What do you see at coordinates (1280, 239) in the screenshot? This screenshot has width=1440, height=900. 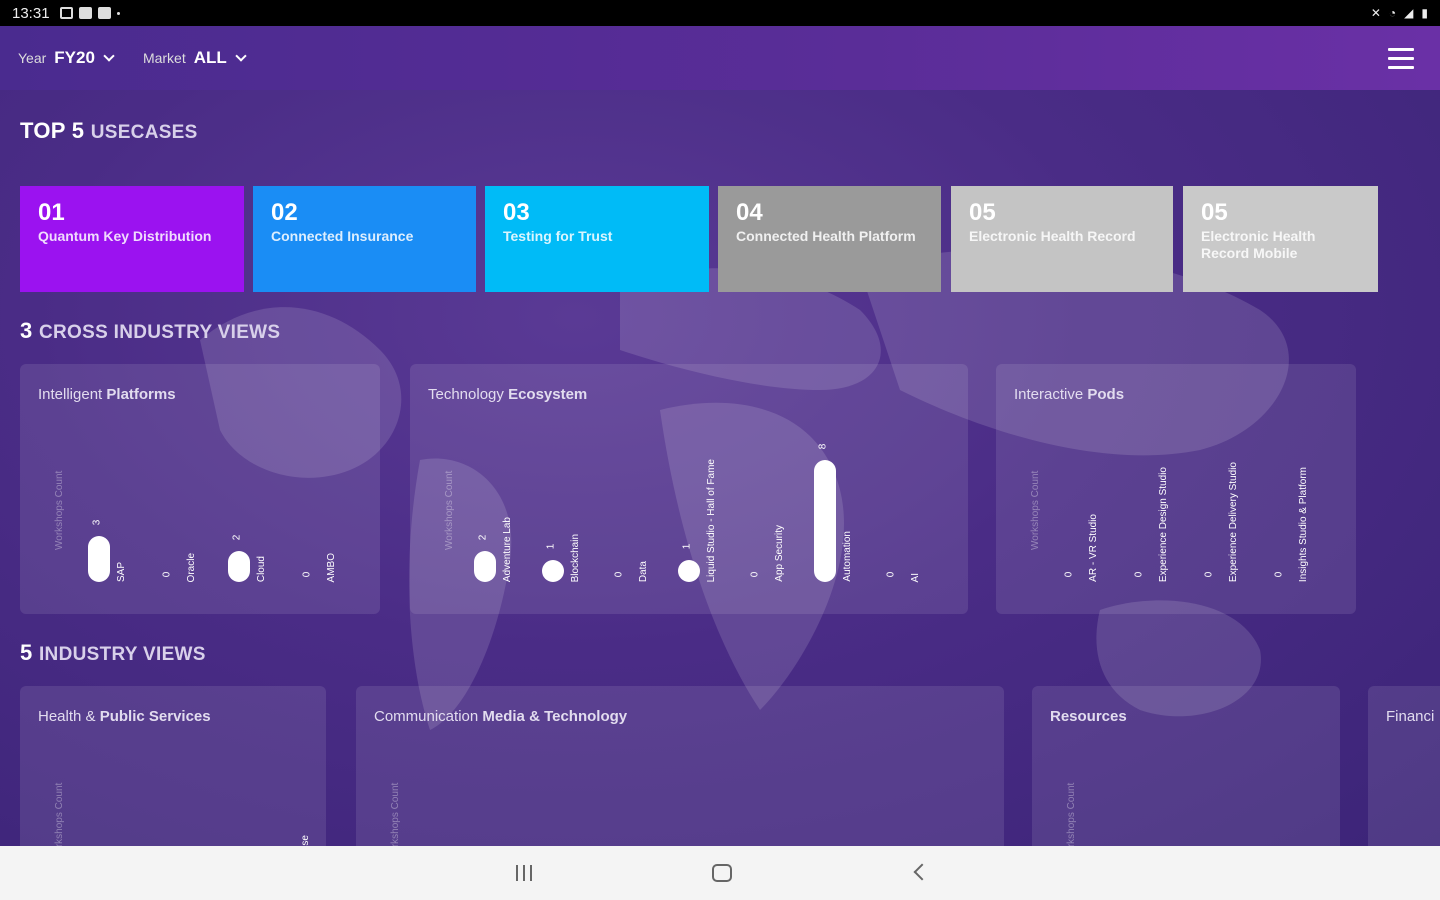 I see `usecase-card-6: 05 Electronic Health Record Mobile` at bounding box center [1280, 239].